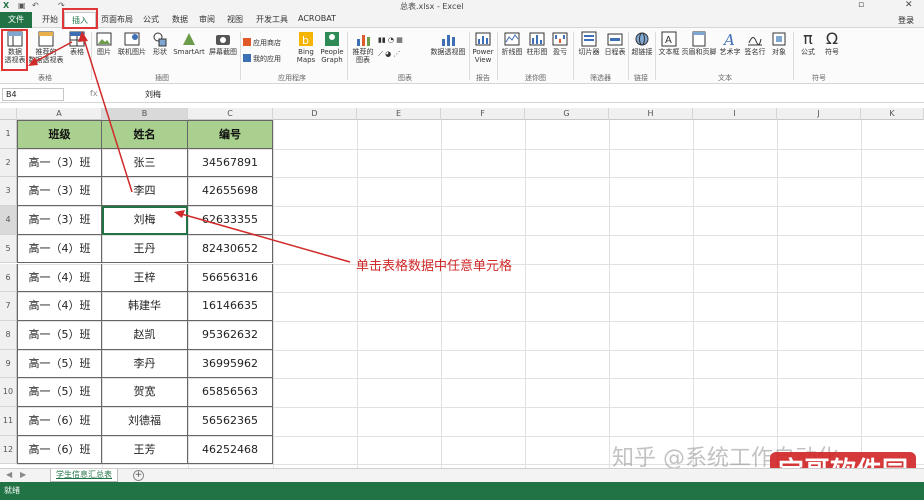  What do you see at coordinates (230, 450) in the screenshot?
I see `cell-c12: 46252468` at bounding box center [230, 450].